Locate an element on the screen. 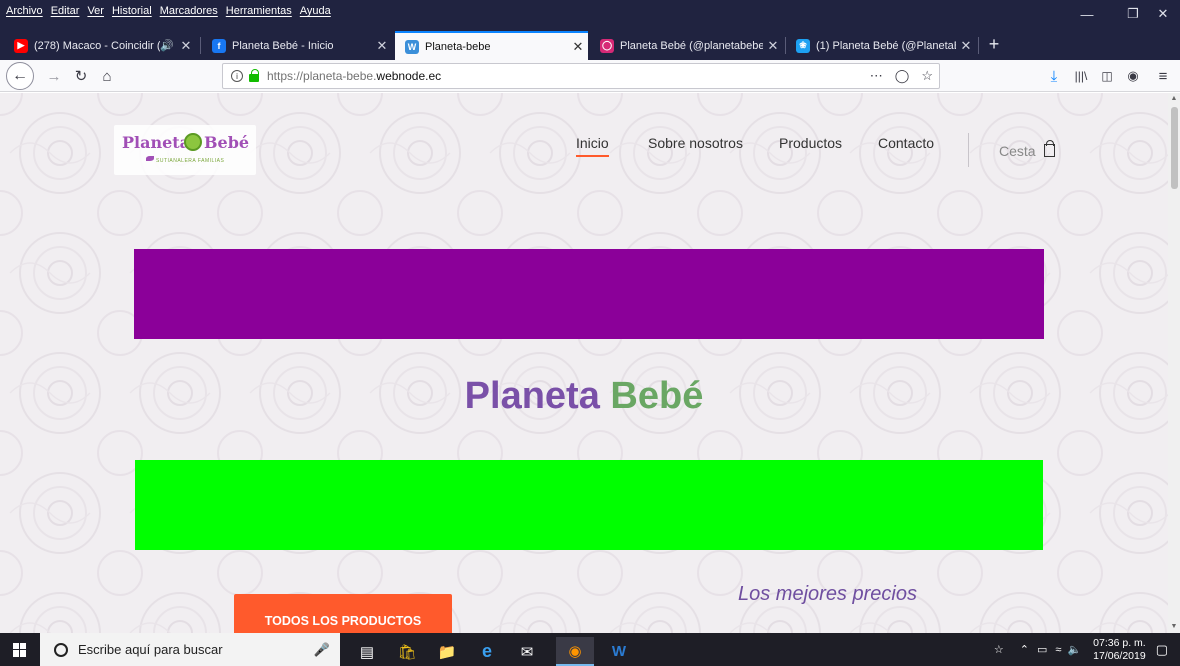 The height and width of the screenshot is (666, 1180). tab-twitter: ❀ (1) Planeta Bebé (@PlanetaBeb ✕ is located at coordinates (881, 45).